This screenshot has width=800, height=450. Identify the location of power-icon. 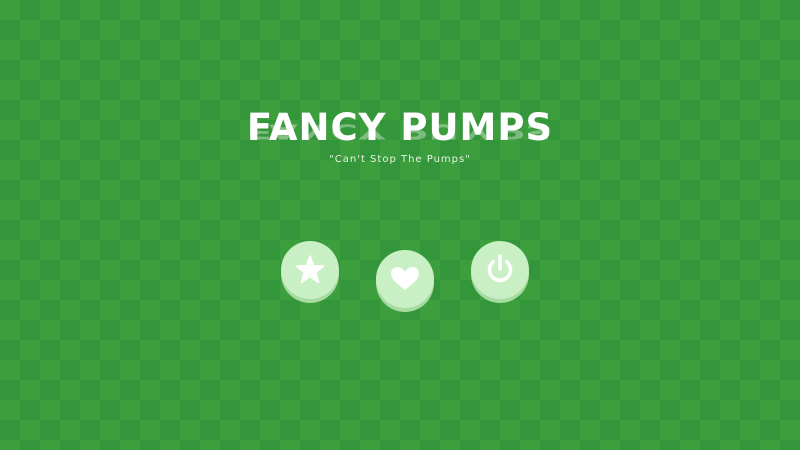
(500, 268).